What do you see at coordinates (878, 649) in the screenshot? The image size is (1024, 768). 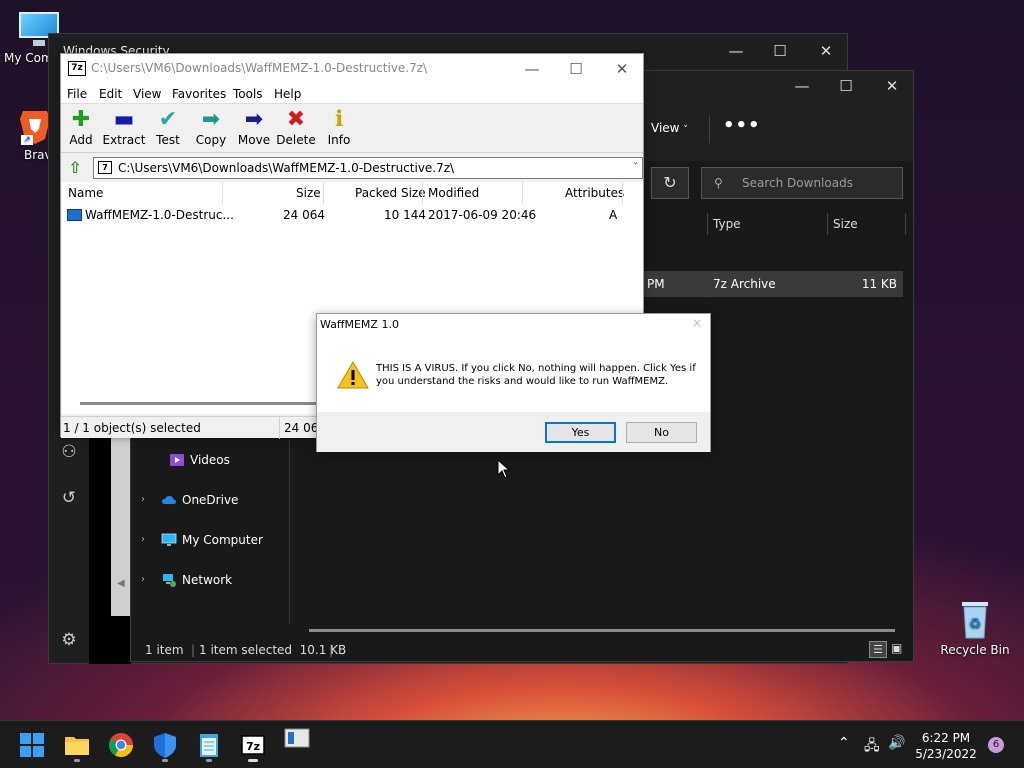 I see `details-view-icon: ☰` at bounding box center [878, 649].